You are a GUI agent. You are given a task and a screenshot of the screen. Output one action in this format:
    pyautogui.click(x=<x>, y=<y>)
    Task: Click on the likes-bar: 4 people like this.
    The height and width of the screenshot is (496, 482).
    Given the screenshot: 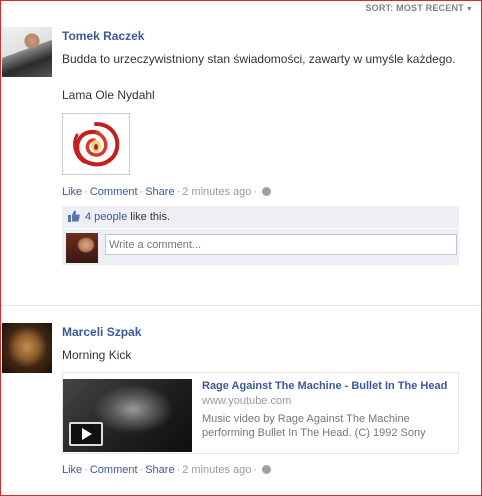 What is the action you would take?
    pyautogui.click(x=260, y=217)
    